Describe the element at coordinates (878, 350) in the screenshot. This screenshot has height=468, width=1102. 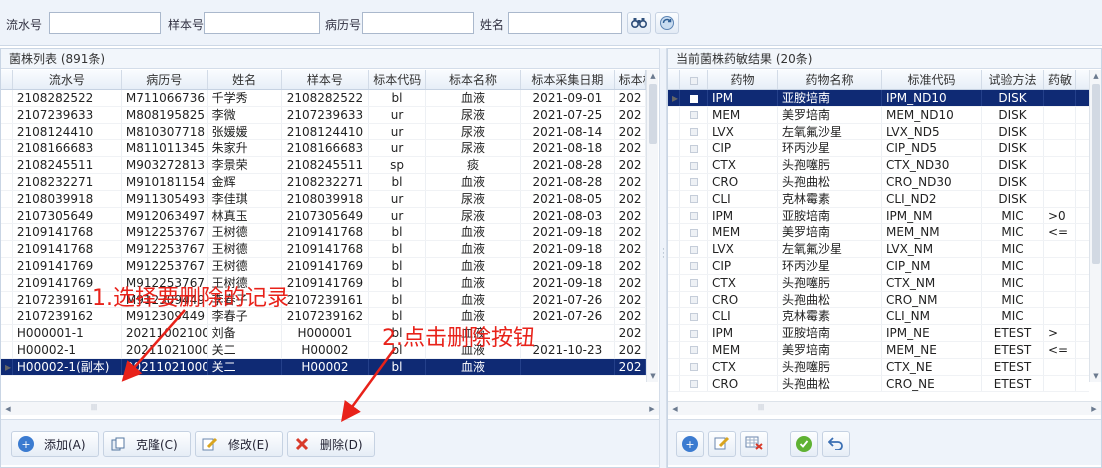
I see `table-row: MEM 美罗培南 MEM_NE ETEST <=` at that location.